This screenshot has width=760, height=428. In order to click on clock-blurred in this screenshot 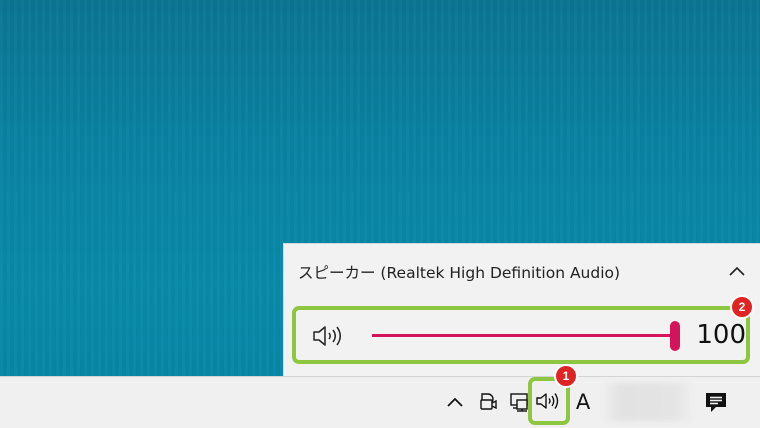, I will do `click(648, 402)`.